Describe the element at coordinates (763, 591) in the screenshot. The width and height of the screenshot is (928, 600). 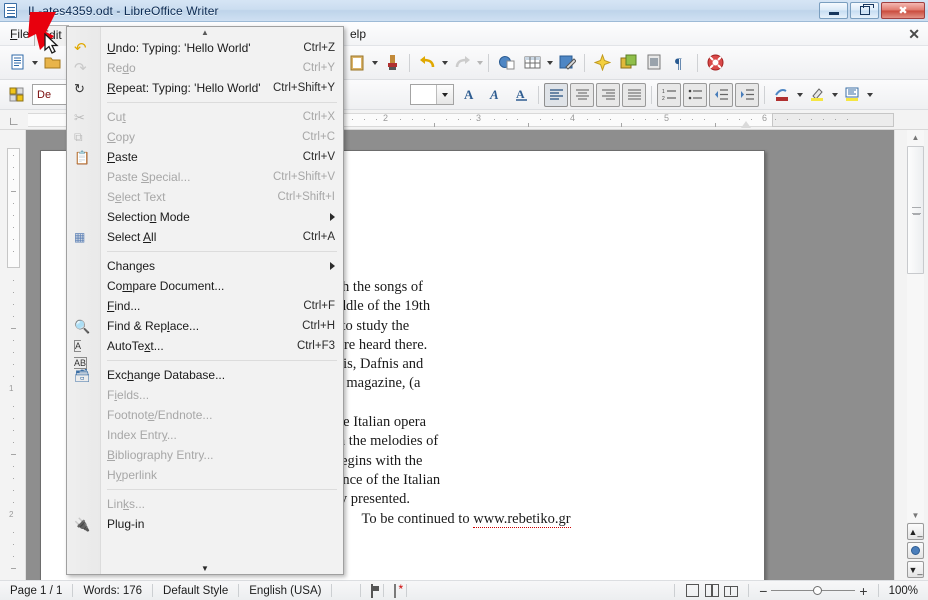
I see `zoom-out-button: −` at that location.